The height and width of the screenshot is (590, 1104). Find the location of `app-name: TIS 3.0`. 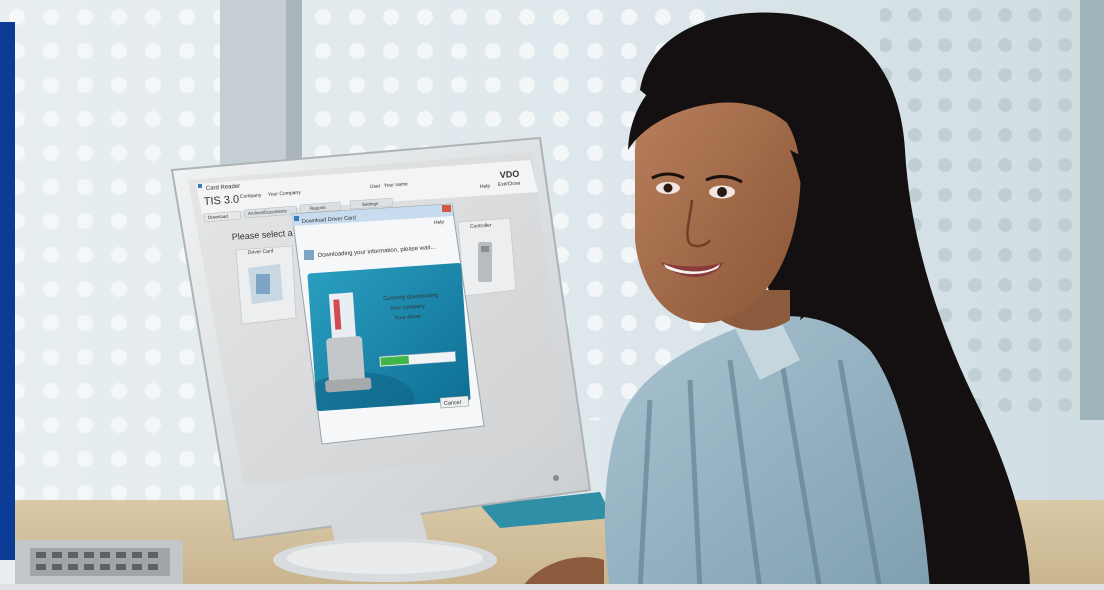

app-name: TIS 3.0 is located at coordinates (221, 201).